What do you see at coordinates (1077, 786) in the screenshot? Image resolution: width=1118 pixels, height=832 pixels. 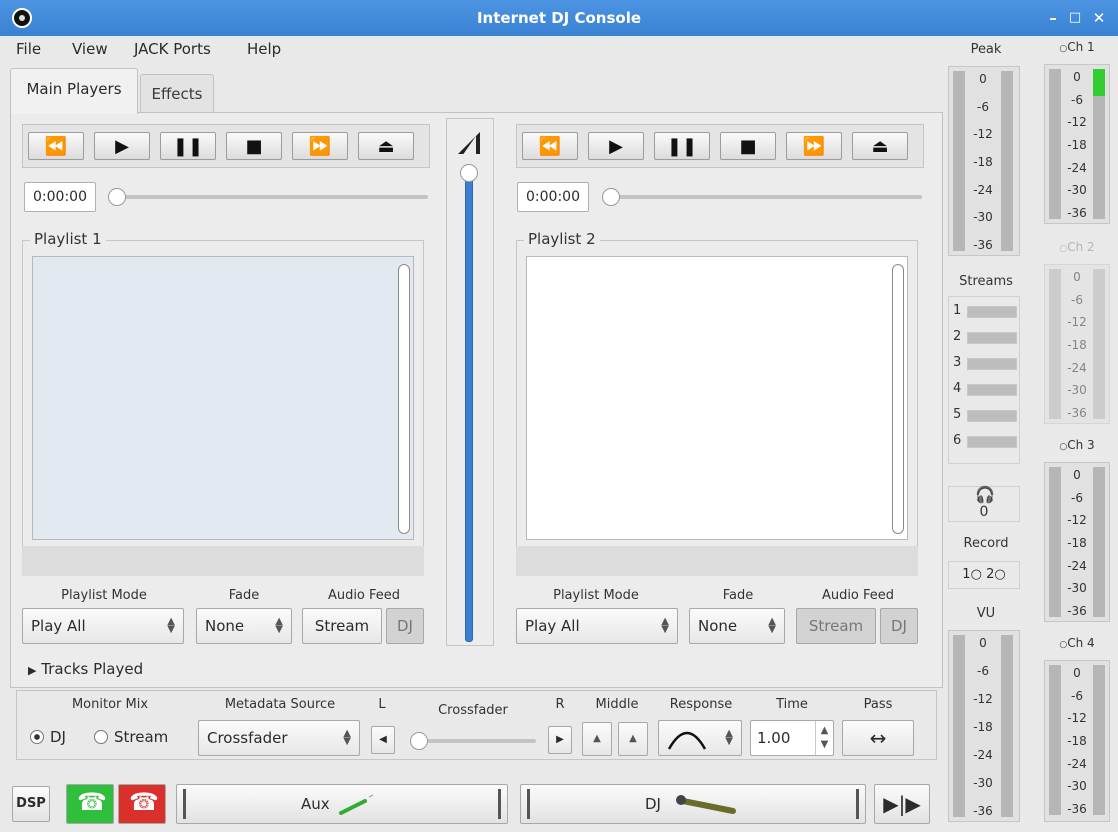 I see `channel-scale-label: -30` at bounding box center [1077, 786].